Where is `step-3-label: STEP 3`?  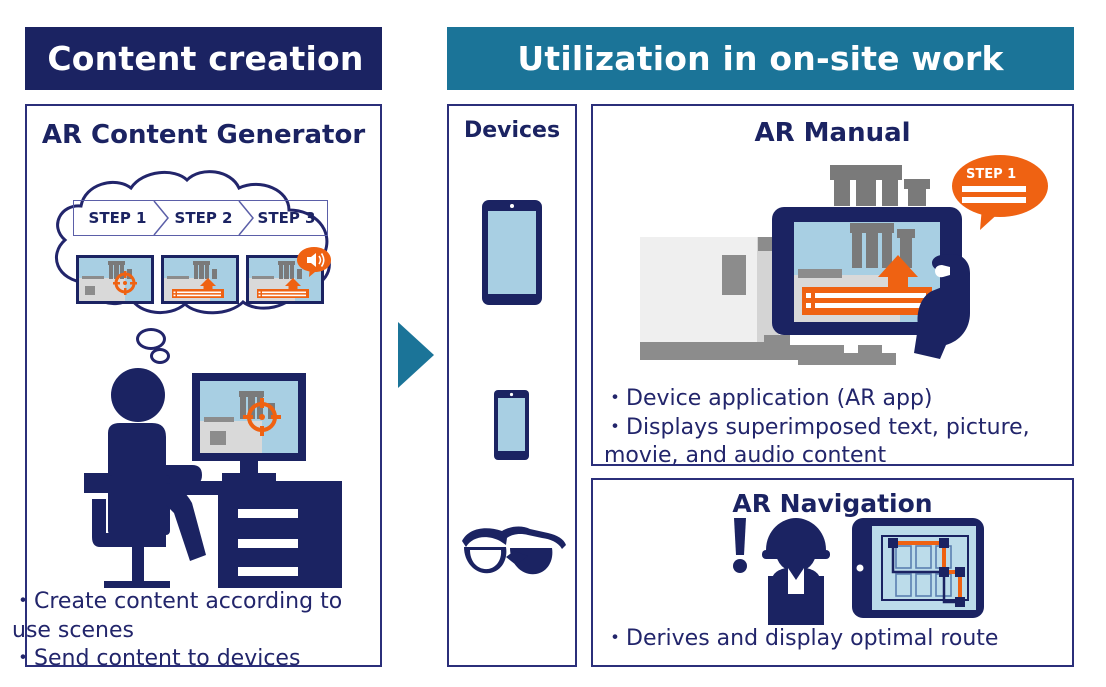
step-3-label: STEP 3 is located at coordinates (286, 218).